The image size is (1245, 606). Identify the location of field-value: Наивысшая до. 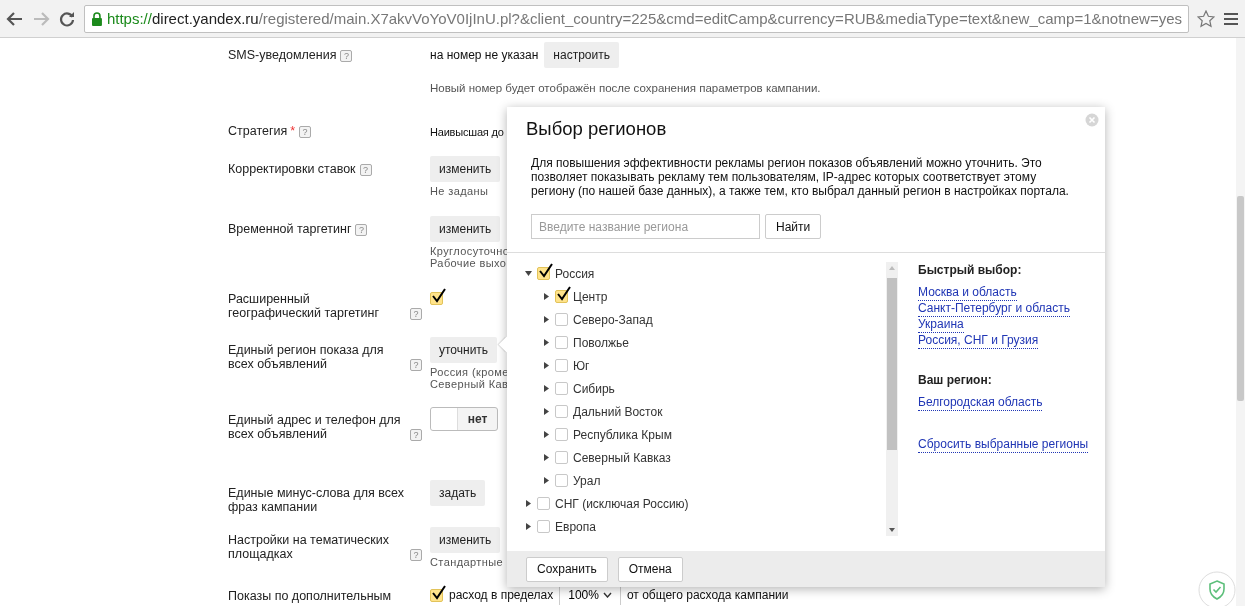
(467, 132).